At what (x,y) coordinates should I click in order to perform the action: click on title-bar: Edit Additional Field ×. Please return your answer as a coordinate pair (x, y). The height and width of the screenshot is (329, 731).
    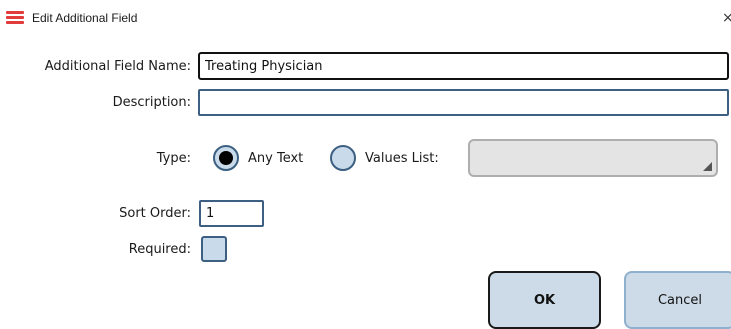
    Looking at the image, I should click on (365, 19).